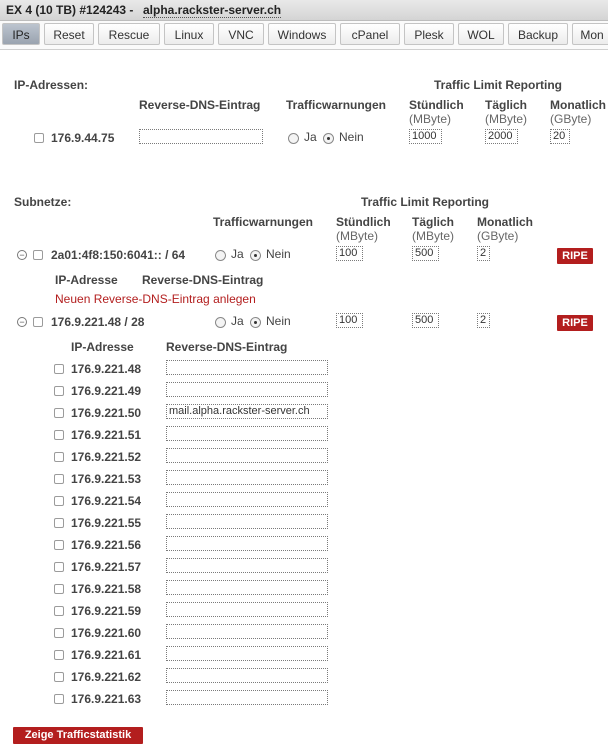  I want to click on ip-col-hourly: Stündlich, so click(436, 105).